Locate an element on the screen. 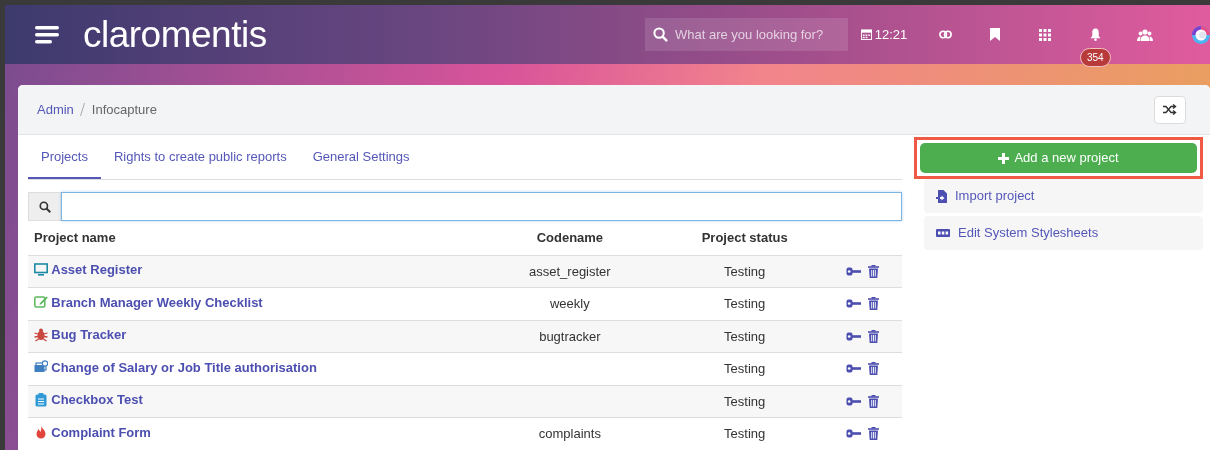  file-import-icon is located at coordinates (941, 196).